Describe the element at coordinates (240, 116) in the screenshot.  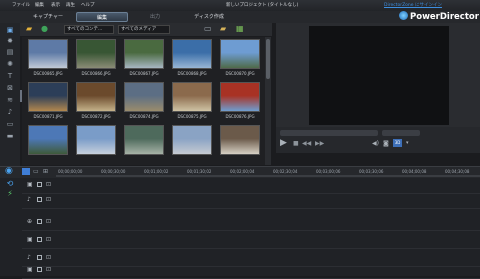
I see `thumbnail-label: DSC00876.JPG` at that location.